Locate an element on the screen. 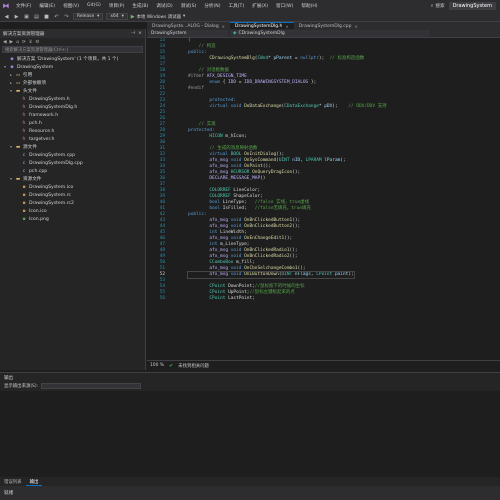 This screenshot has height=500, width=500. header-file-icon: h is located at coordinates (24, 131).